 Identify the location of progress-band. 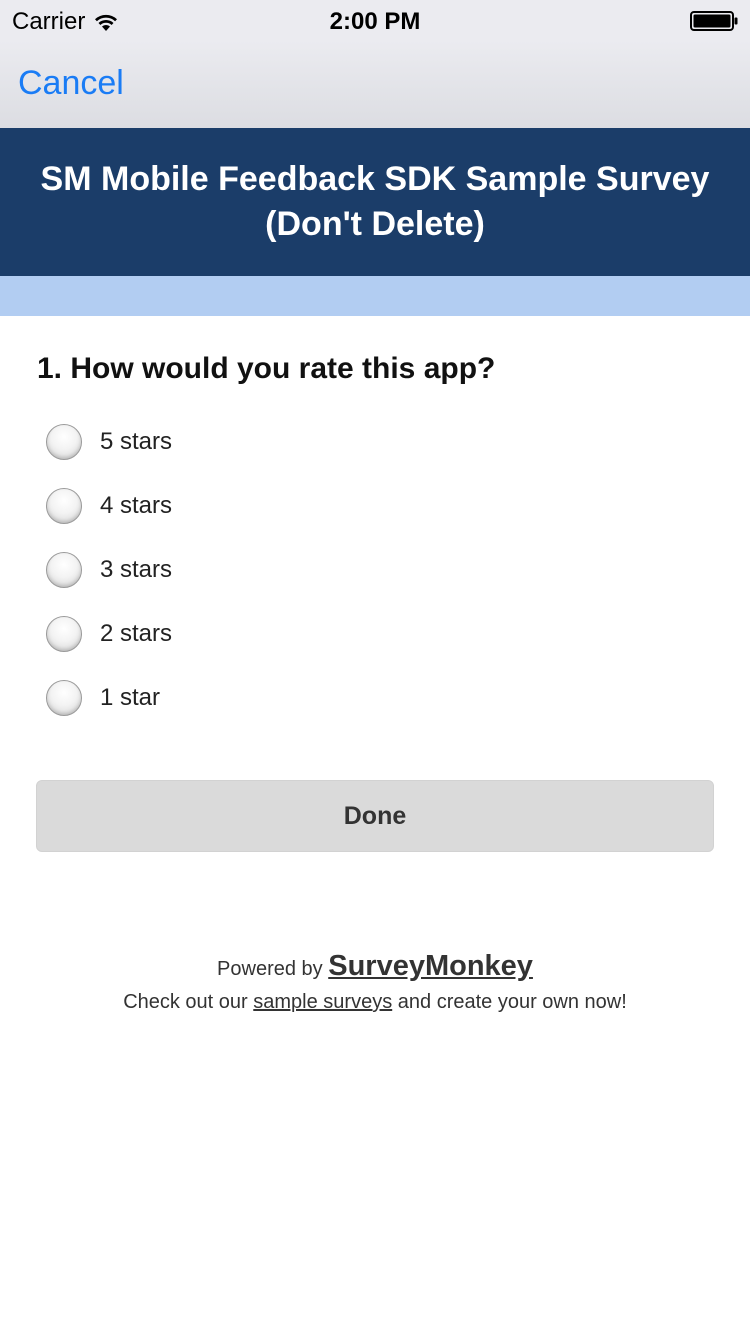
(375, 296).